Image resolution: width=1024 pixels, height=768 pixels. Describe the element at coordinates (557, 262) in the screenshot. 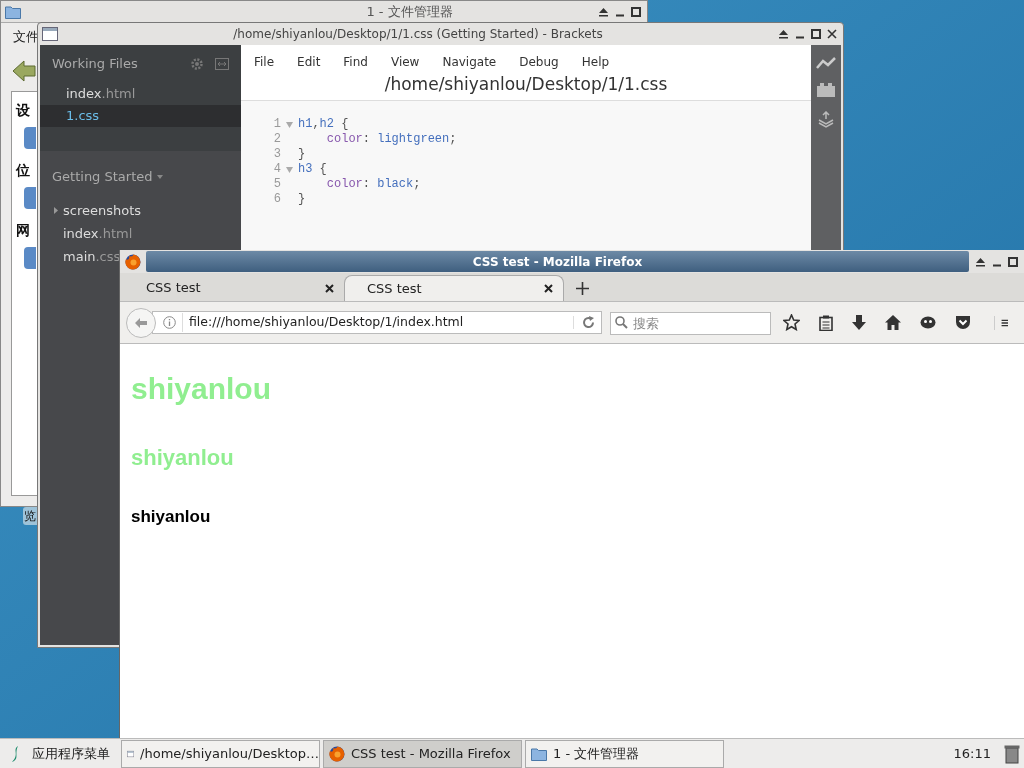

I see `window-title: CSS test - Mozilla Firefox` at that location.